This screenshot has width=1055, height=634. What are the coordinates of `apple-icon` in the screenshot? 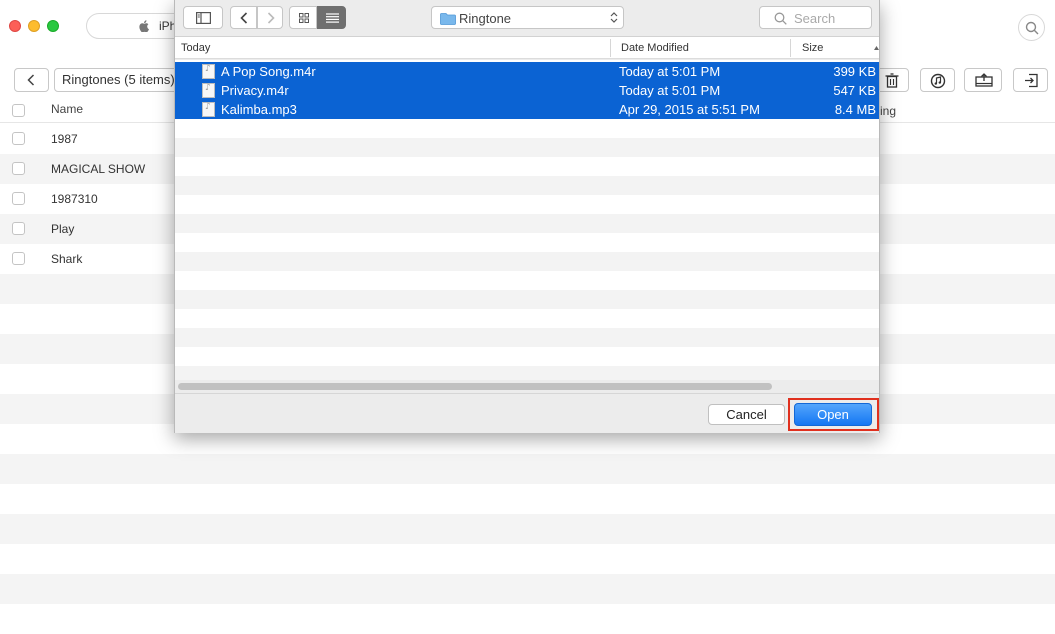 It's located at (144, 26).